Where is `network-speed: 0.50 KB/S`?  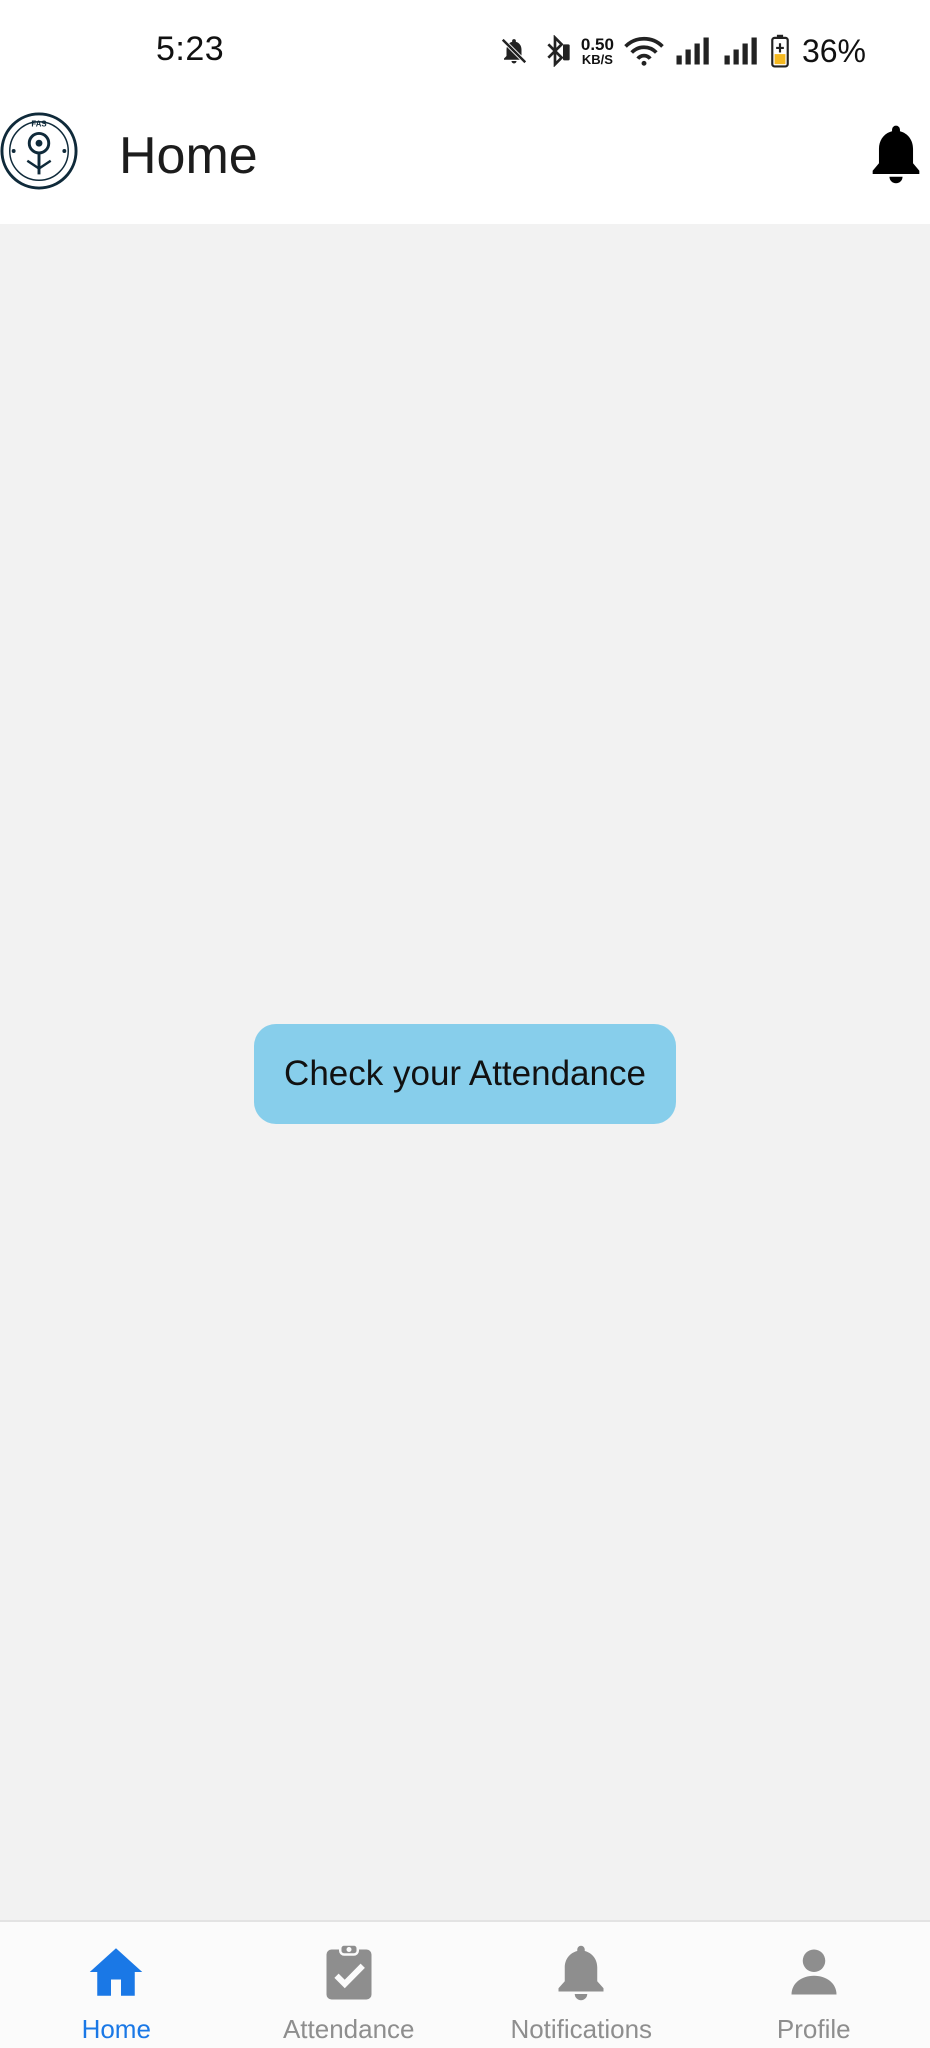
network-speed: 0.50 KB/S is located at coordinates (597, 51).